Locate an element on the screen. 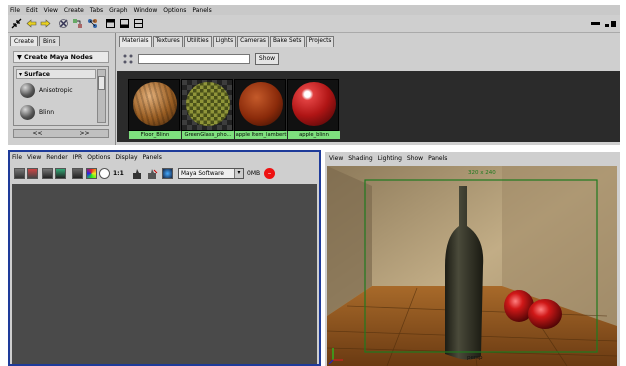  node-anisotropic: Anisotropic is located at coordinates (46, 90).